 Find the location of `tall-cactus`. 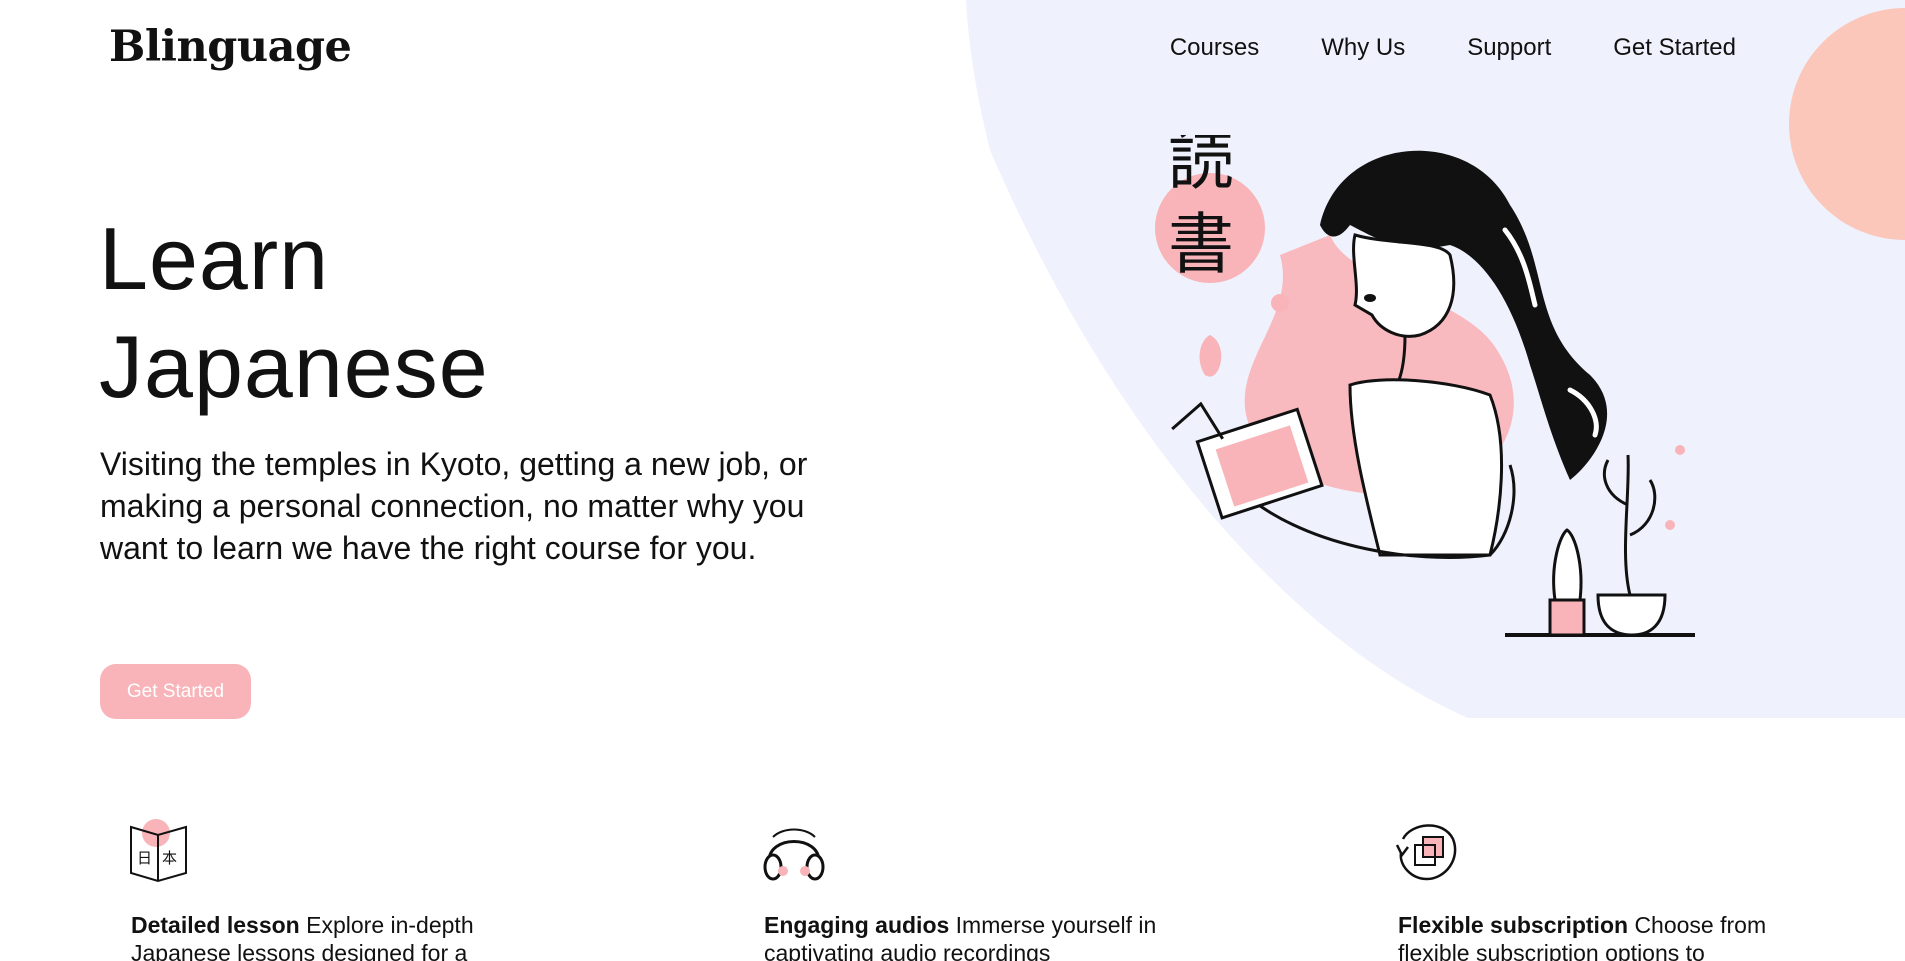

tall-cactus is located at coordinates (1630, 525).